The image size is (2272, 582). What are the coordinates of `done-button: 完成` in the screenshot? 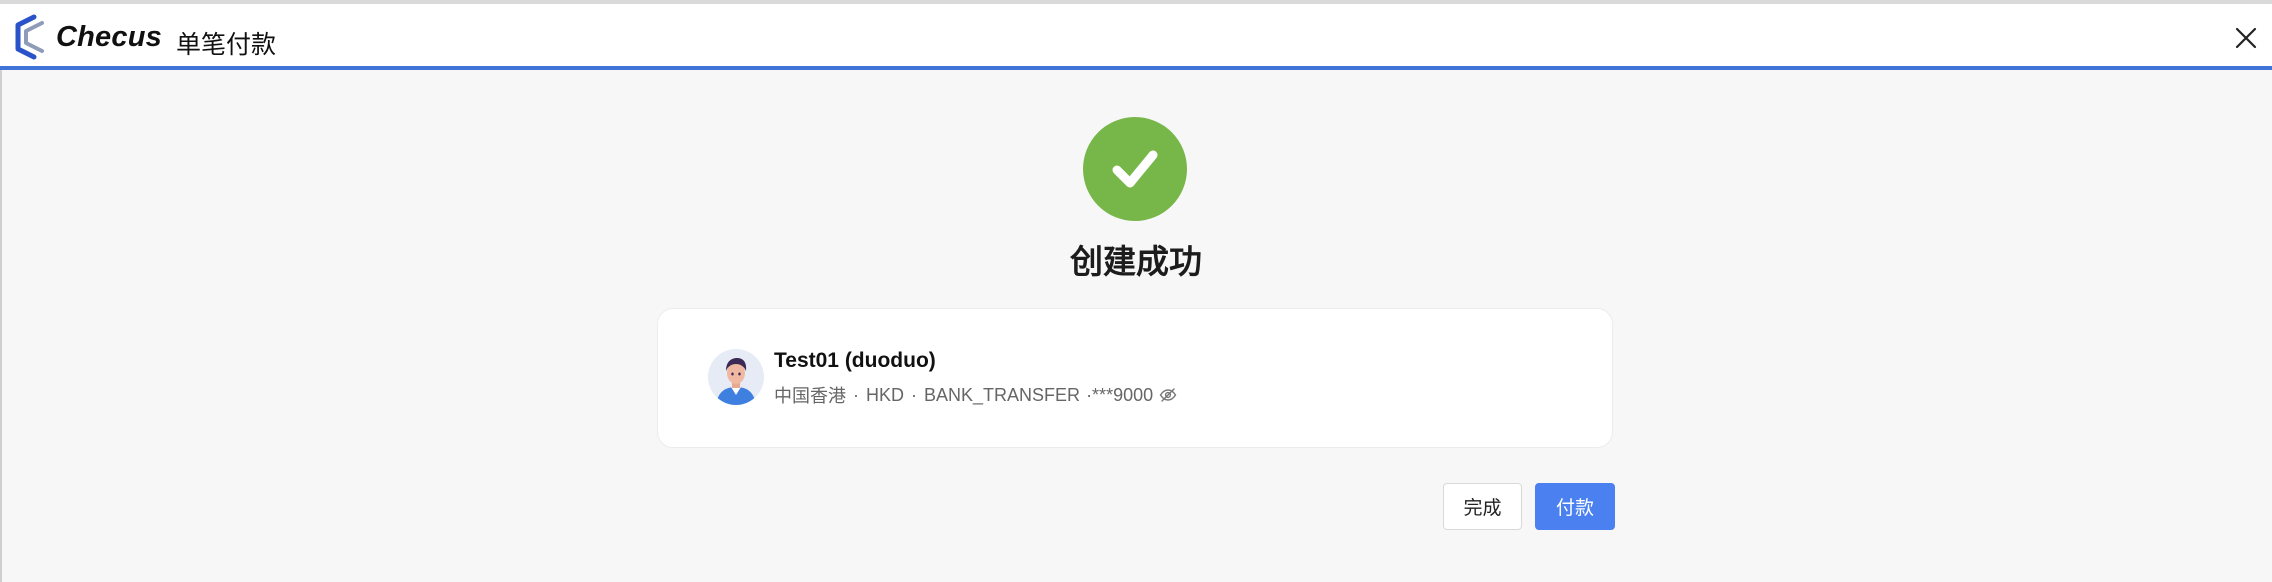 It's located at (1482, 506).